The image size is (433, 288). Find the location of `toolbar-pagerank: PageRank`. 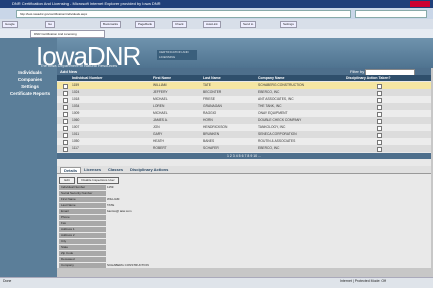

toolbar-pagerank: PageRank is located at coordinates (145, 24).